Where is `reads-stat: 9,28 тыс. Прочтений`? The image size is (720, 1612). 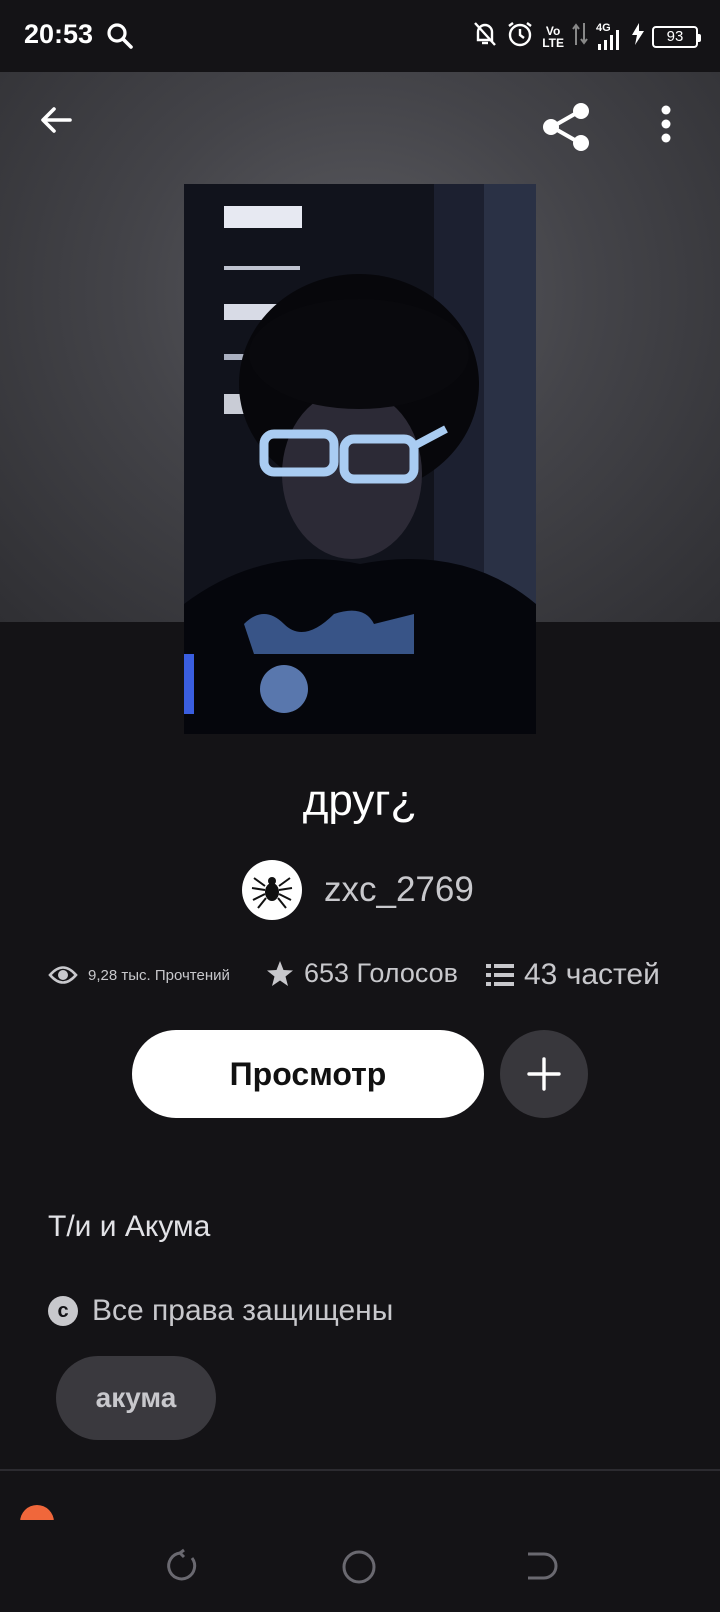 reads-stat: 9,28 тыс. Прочтений is located at coordinates (139, 975).